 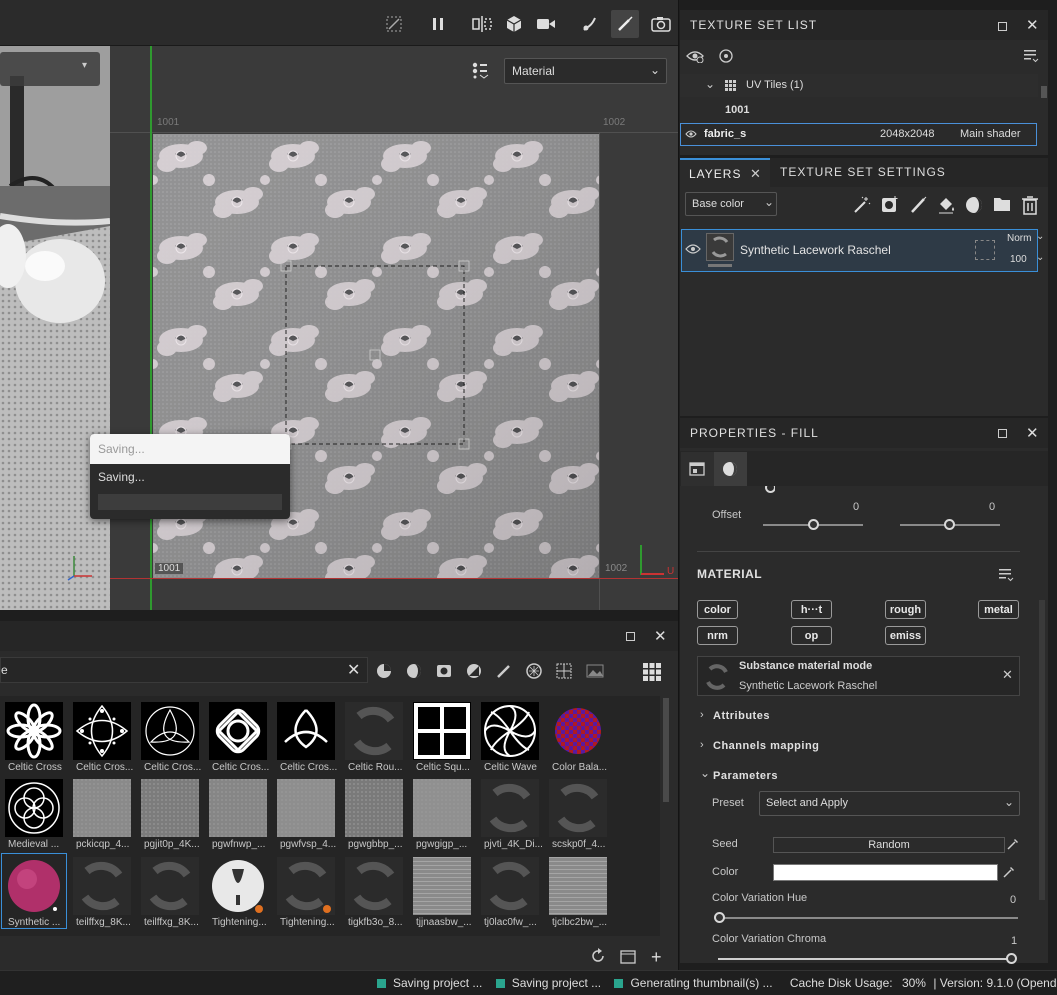 I want to click on pause-icon, so click(x=438, y=24).